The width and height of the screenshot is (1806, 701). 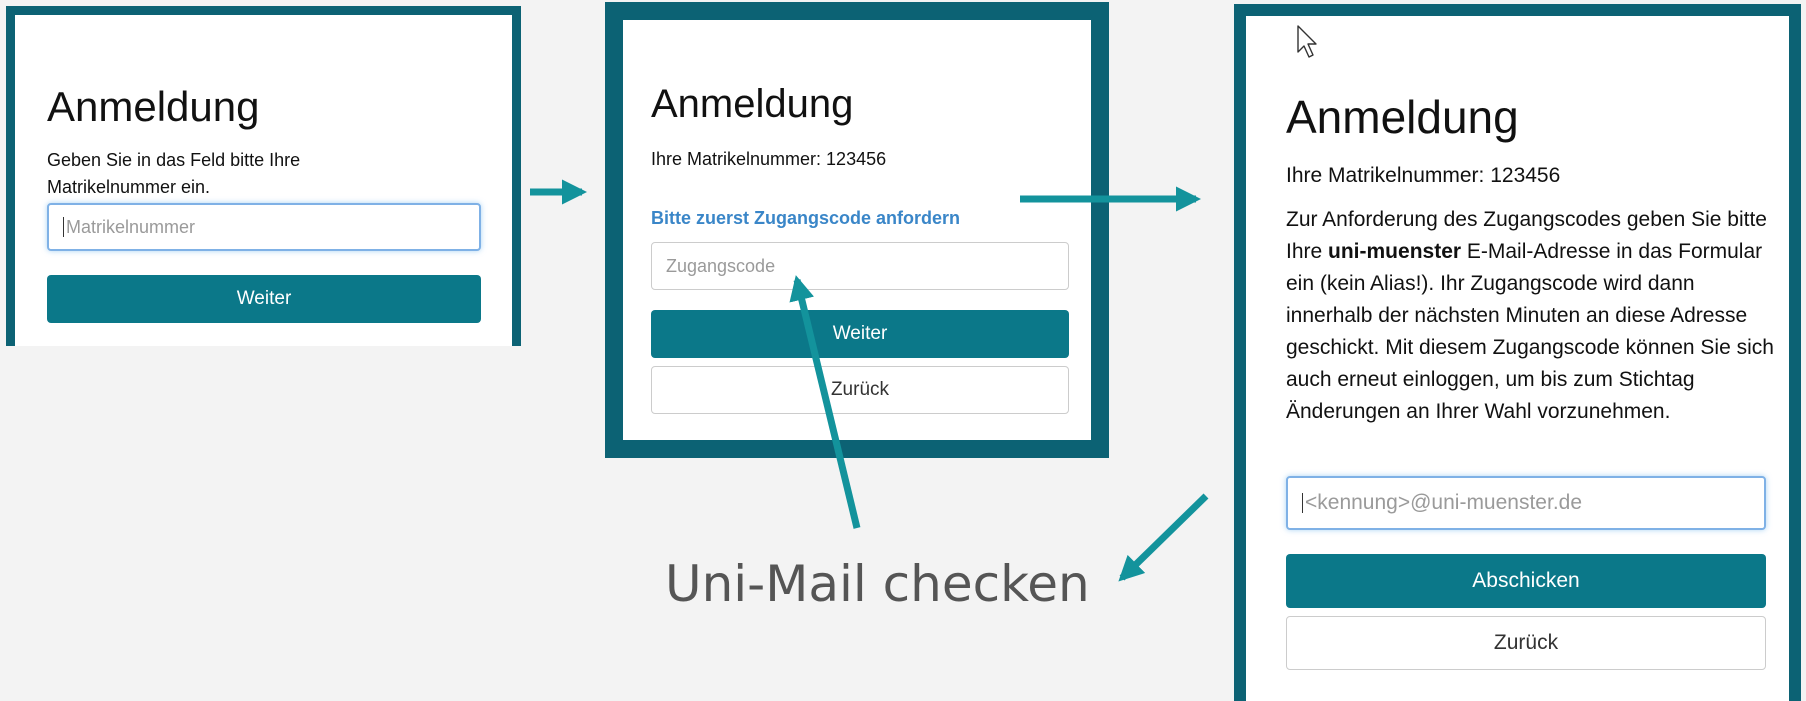 I want to click on info-text-university: uni-muenster, so click(x=1395, y=251).